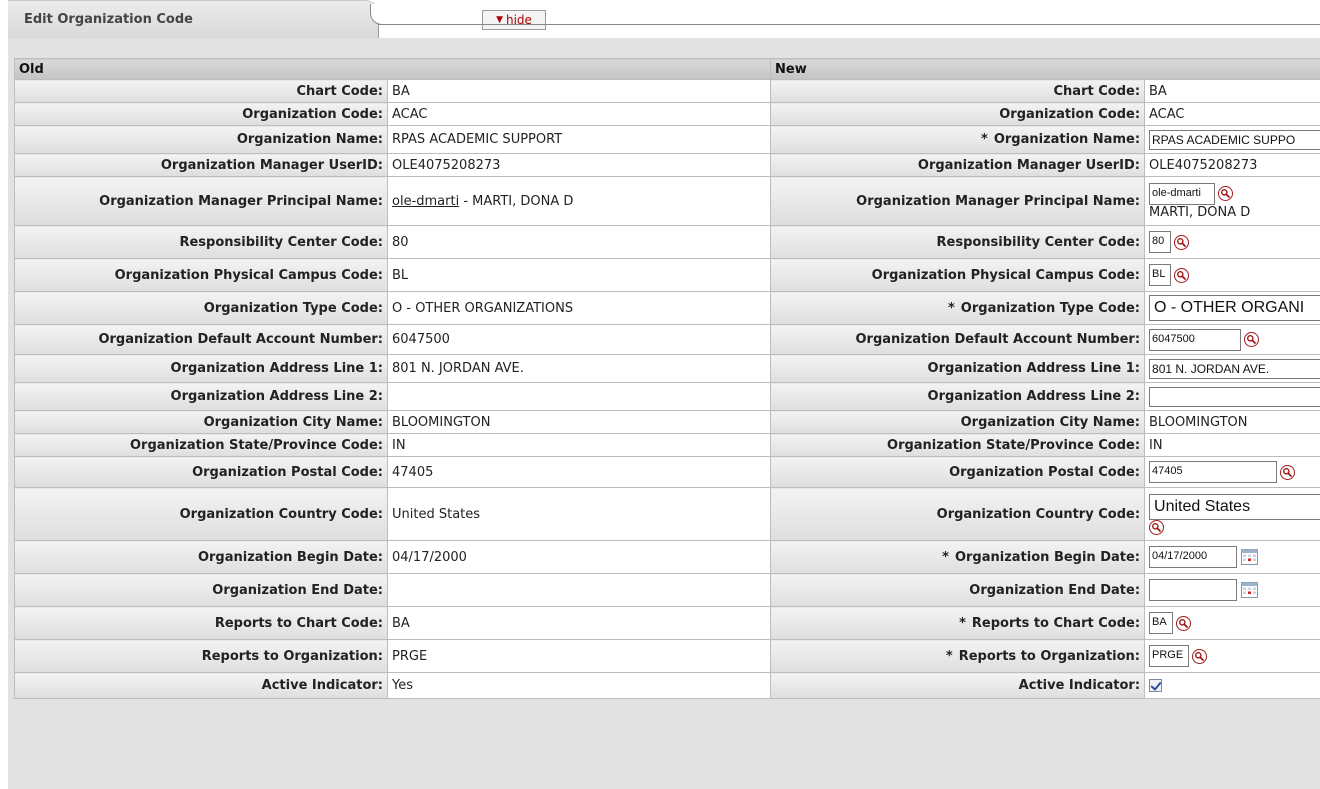  Describe the element at coordinates (579, 472) in the screenshot. I see `old-value-postal-code: 47405` at that location.